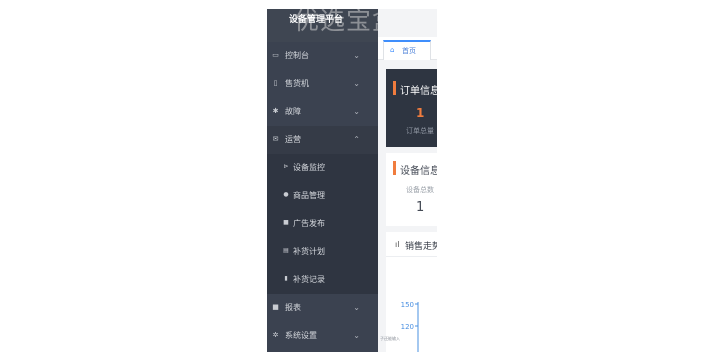  Describe the element at coordinates (309, 167) in the screenshot. I see `sidebar-subitem-label: 设备监控` at that location.